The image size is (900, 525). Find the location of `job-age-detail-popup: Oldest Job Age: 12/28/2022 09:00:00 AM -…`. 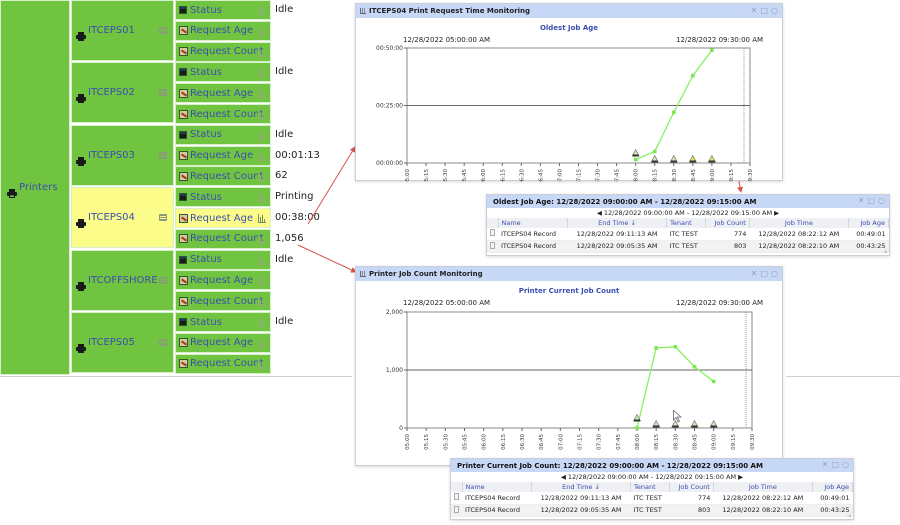

job-age-detail-popup: Oldest Job Age: 12/28/2022 09:00:00 AM -… is located at coordinates (688, 225).